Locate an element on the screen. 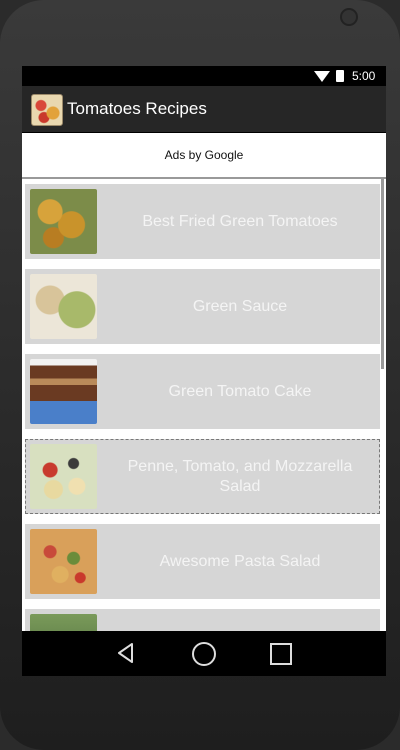  list-item-selected: Penne, Tomato, and Mozzarella Salad is located at coordinates (202, 476).